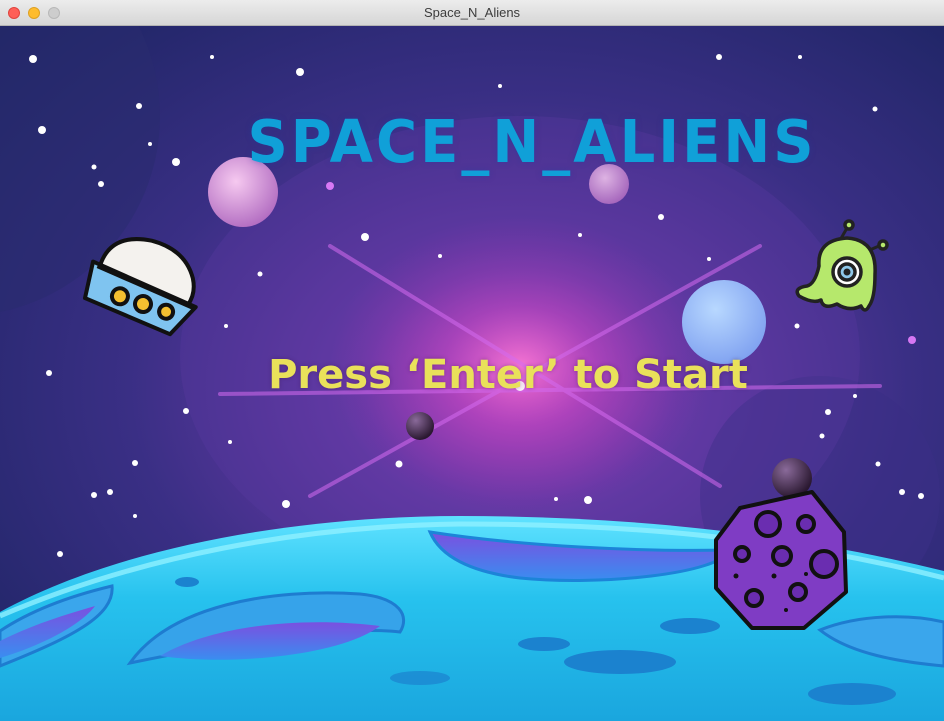  What do you see at coordinates (781, 560) in the screenshot?
I see `asteroid-icon` at bounding box center [781, 560].